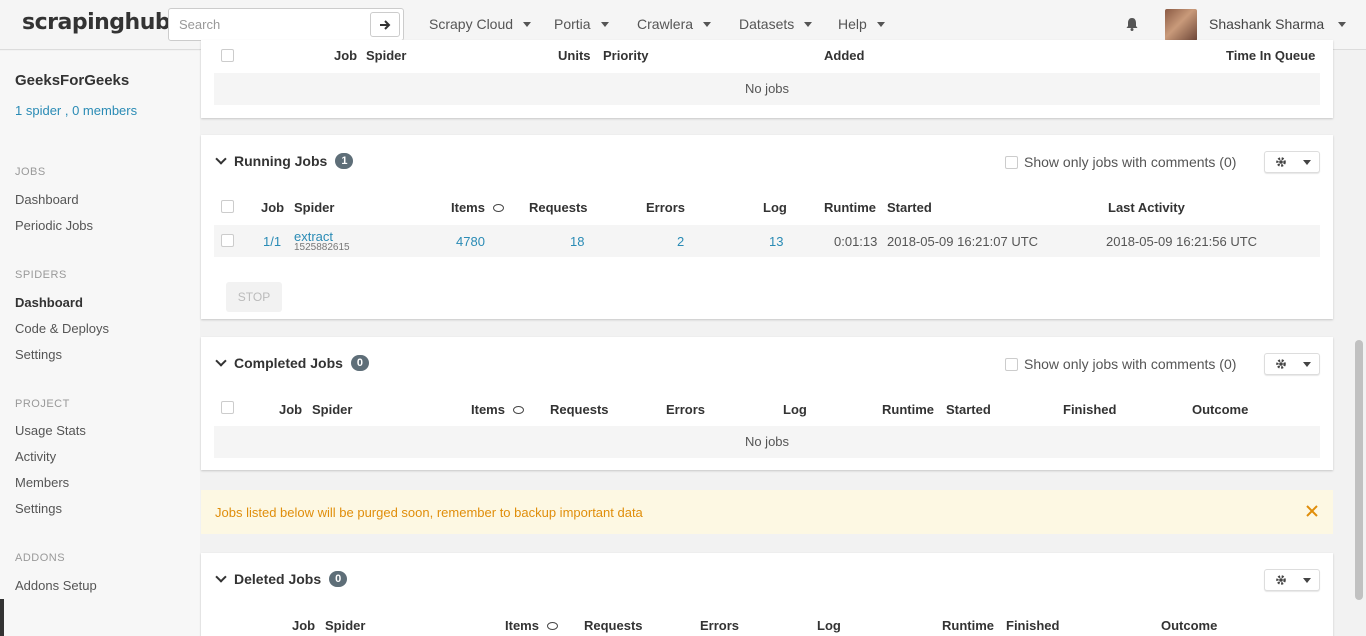  Describe the element at coordinates (54, 225) in the screenshot. I see `sidebar-item-periodic-jobs: Periodic Jobs` at that location.